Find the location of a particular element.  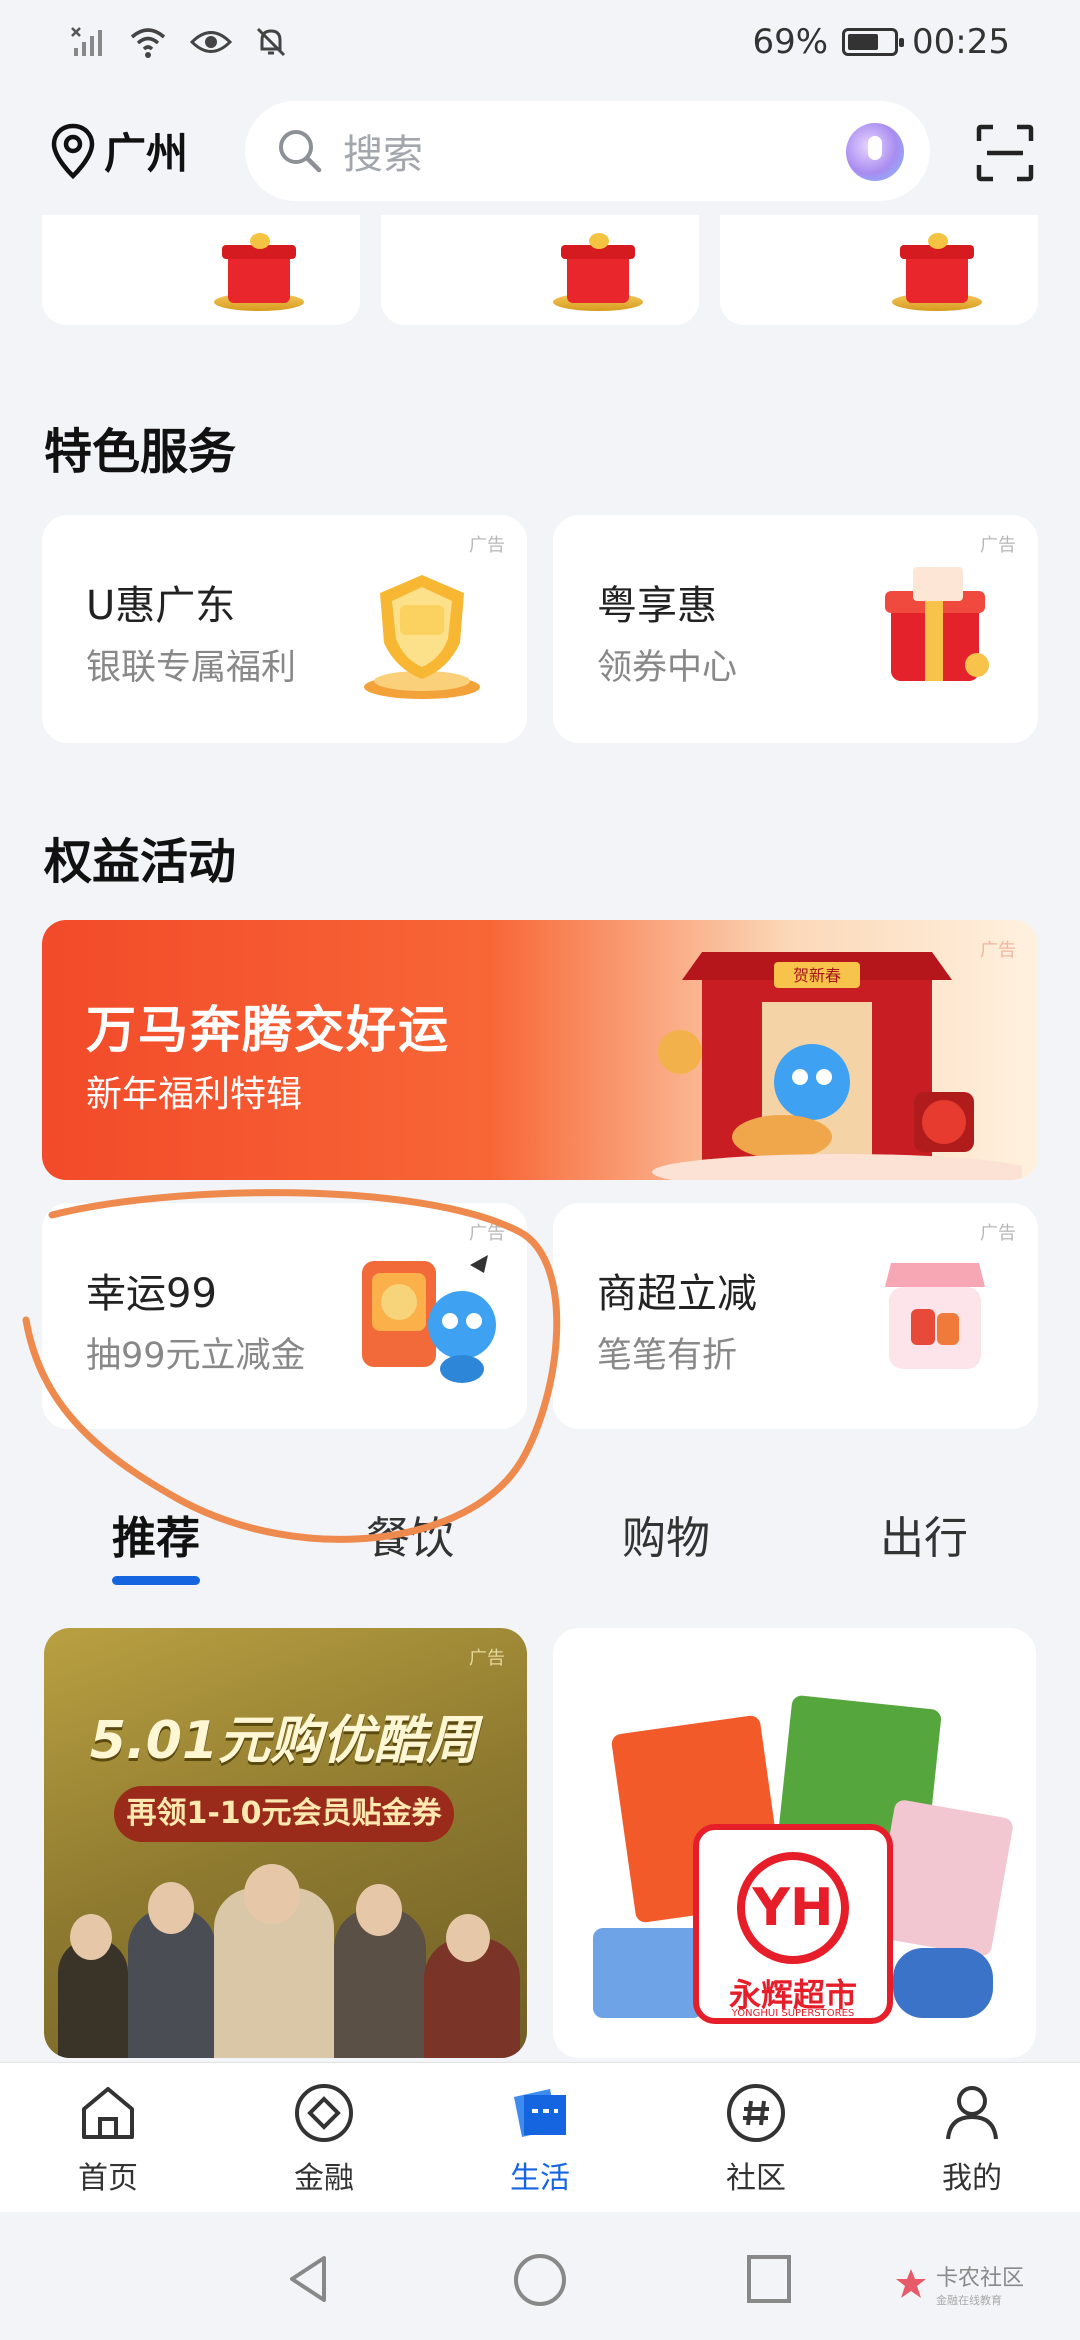

section-title-benefits: 权益活动 is located at coordinates (140, 862).